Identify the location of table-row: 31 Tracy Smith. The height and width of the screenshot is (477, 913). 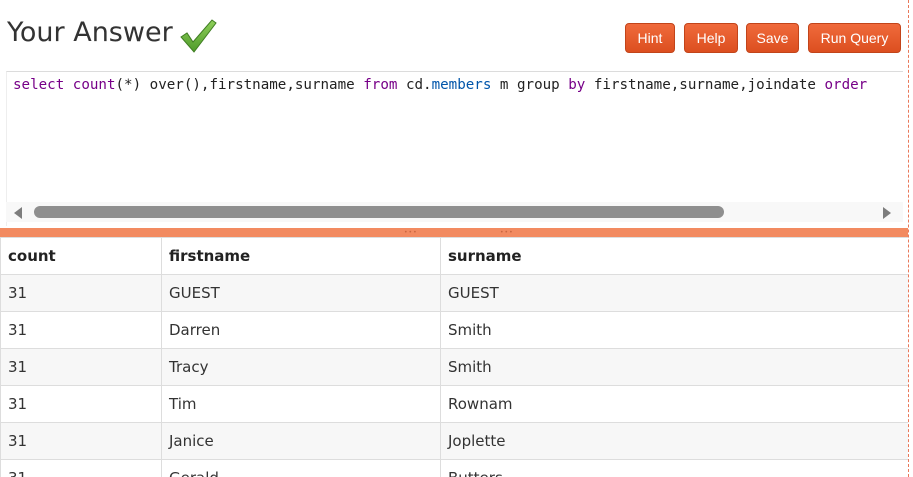
(454, 367).